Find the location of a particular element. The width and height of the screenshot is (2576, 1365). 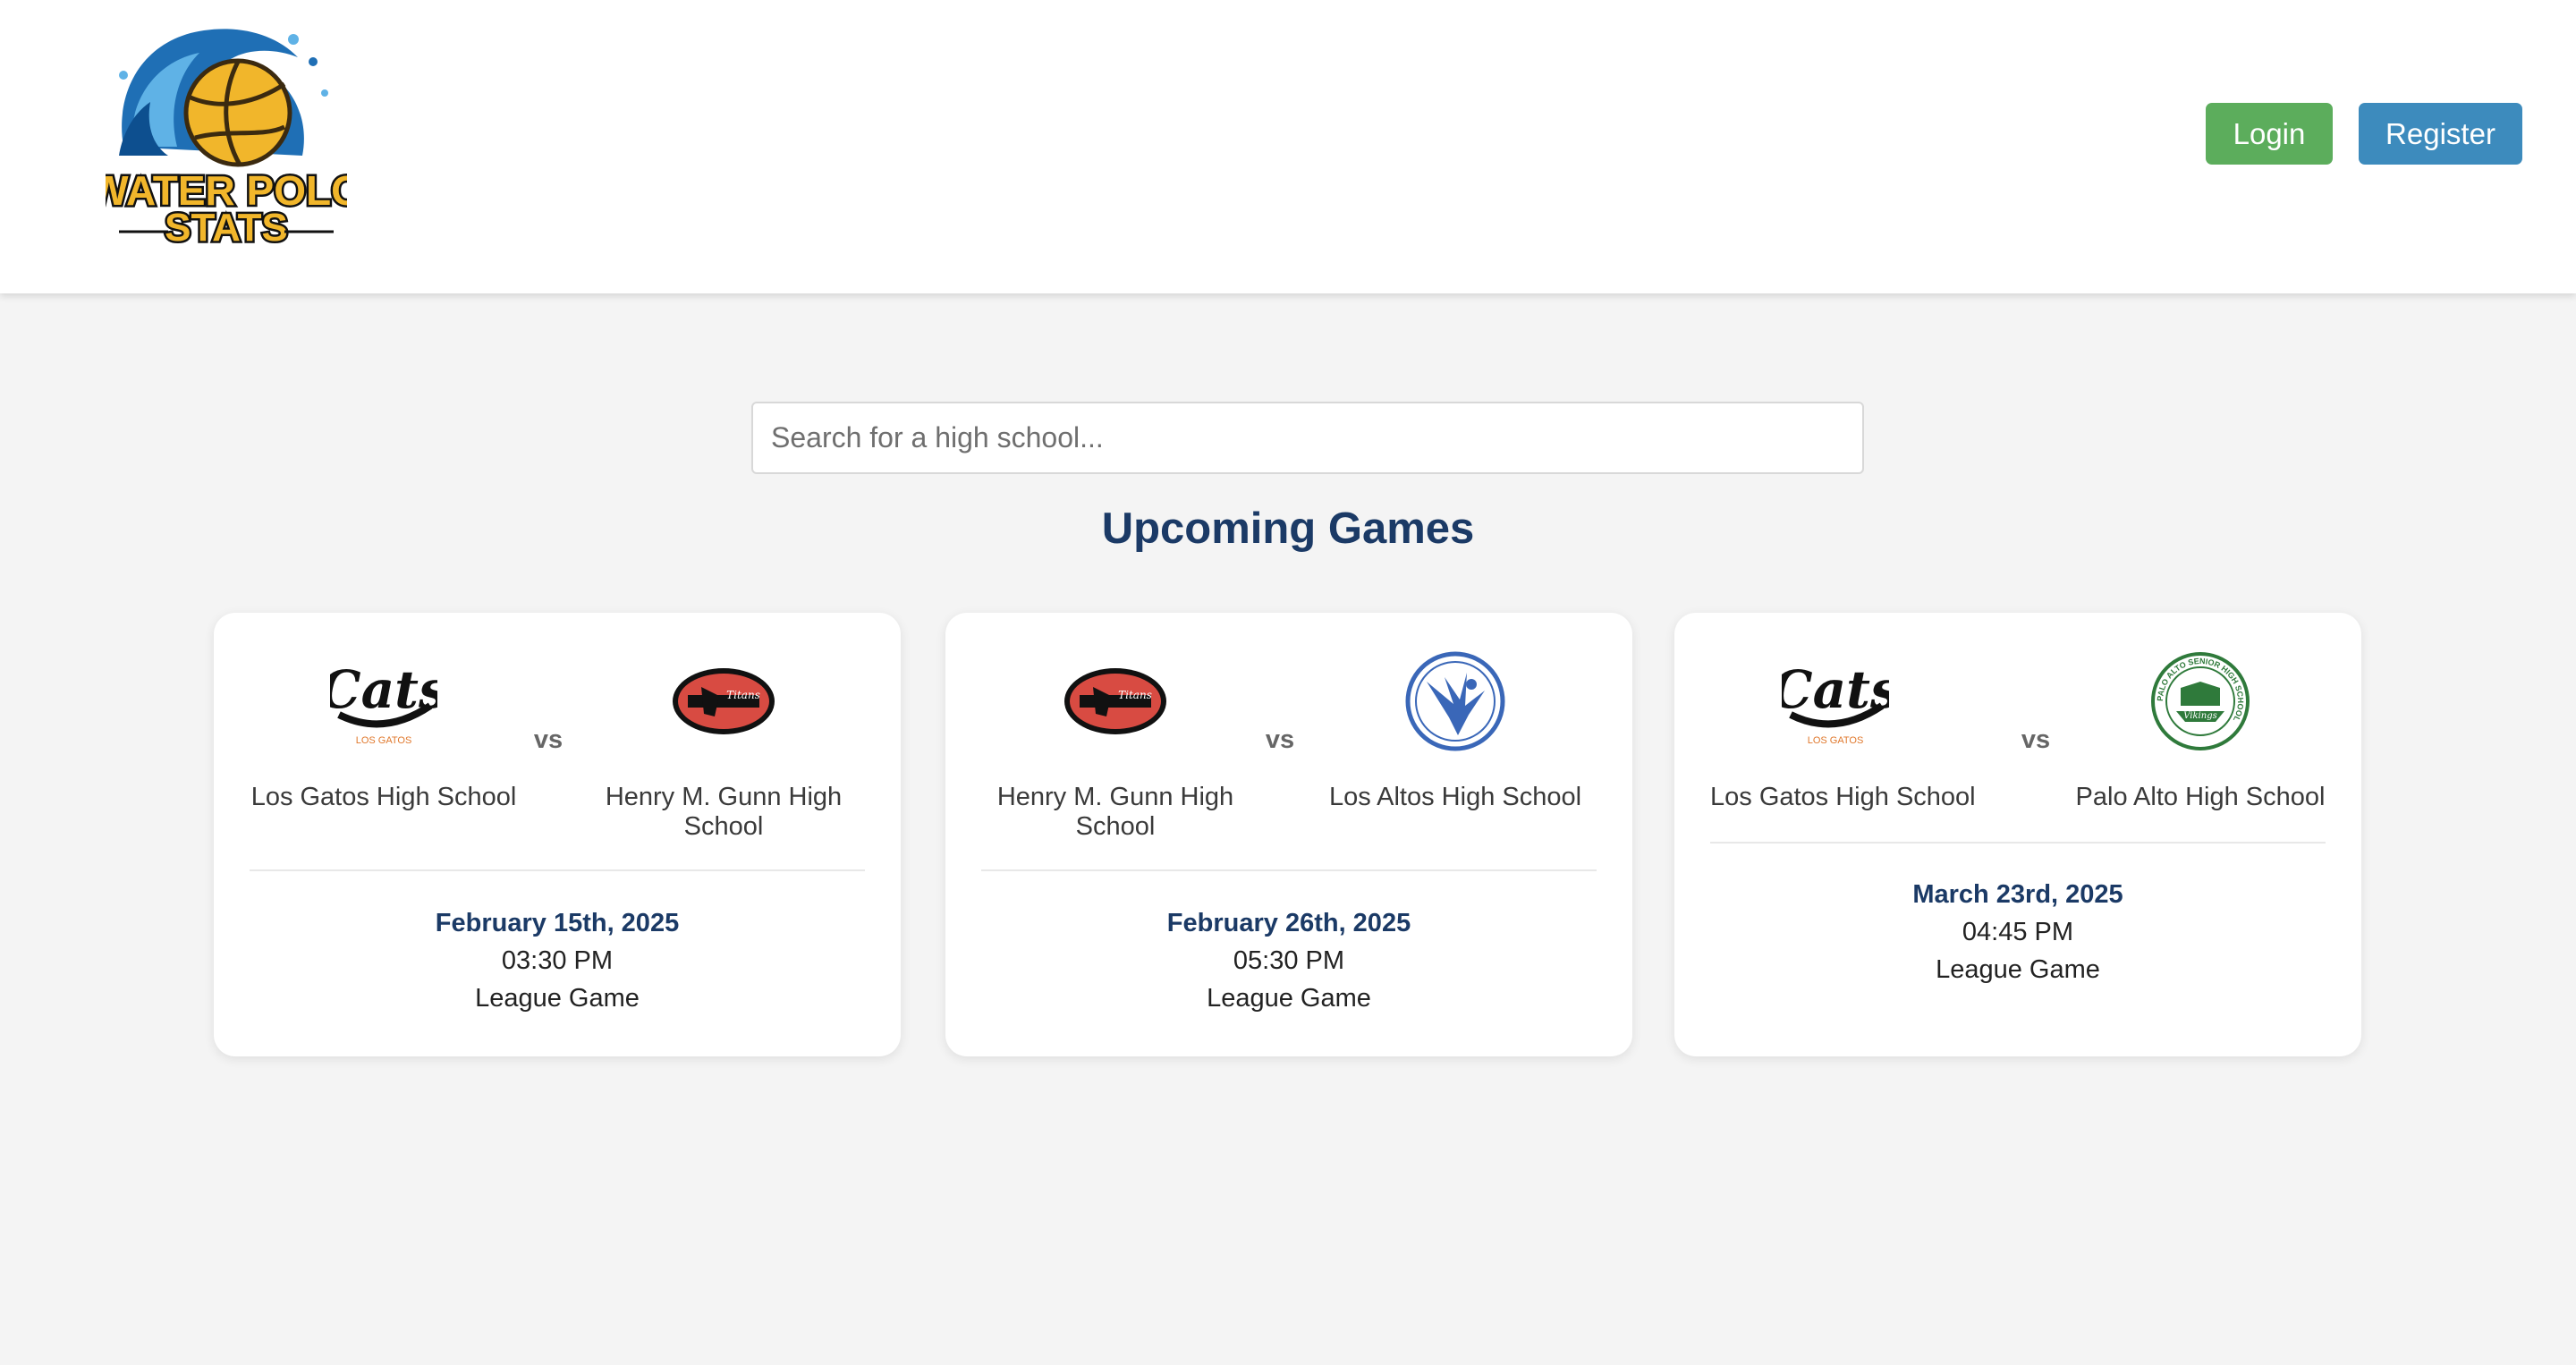

game-date: February 15th, 2025 is located at coordinates (557, 923).